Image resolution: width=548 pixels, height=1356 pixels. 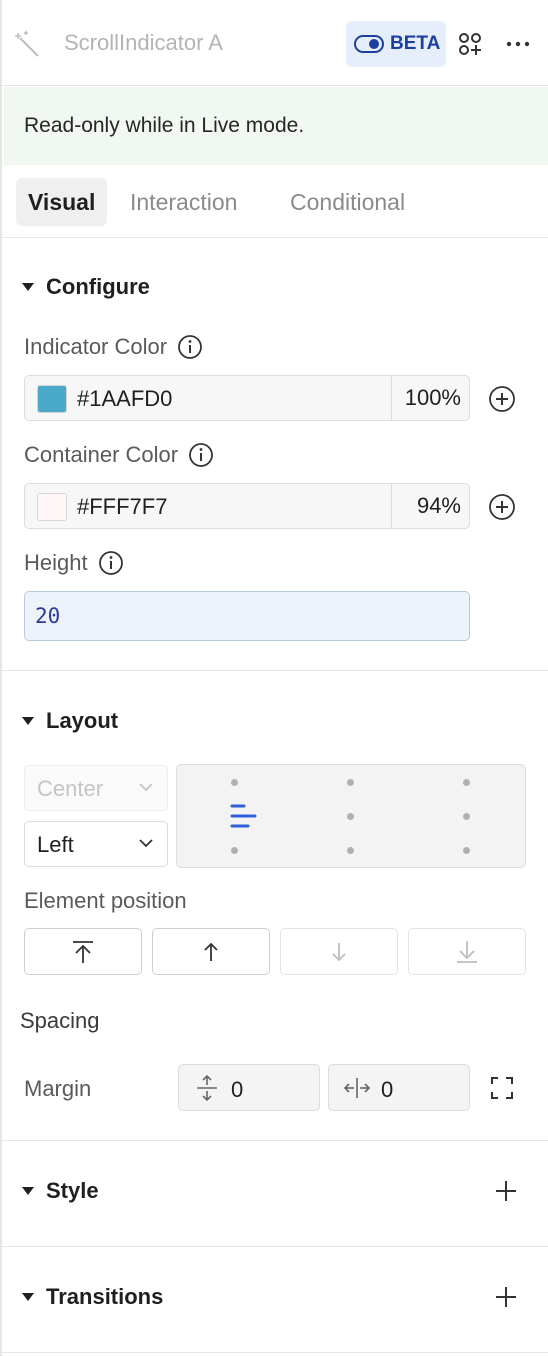 I want to click on container-color-label-text: Container Color, so click(x=101, y=454).